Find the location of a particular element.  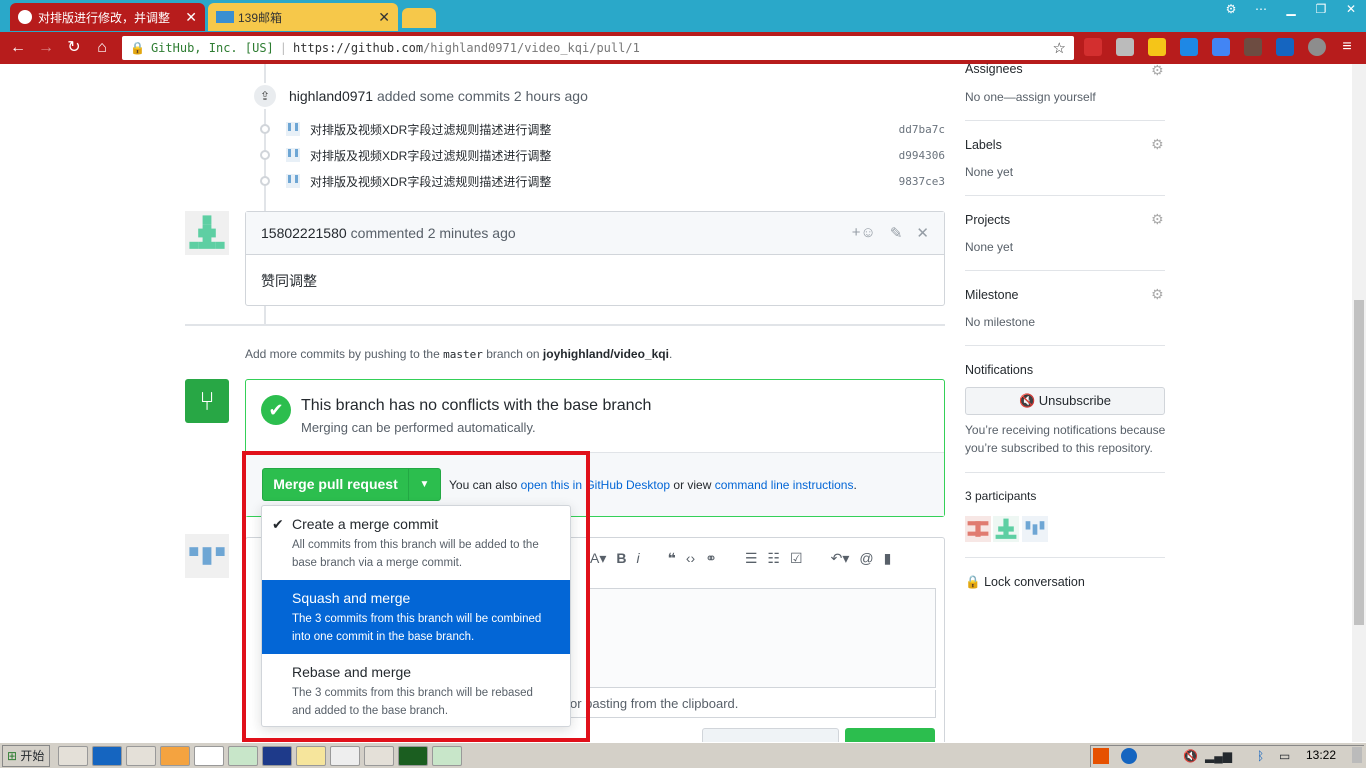

home-icon: ⌂ is located at coordinates (102, 48).